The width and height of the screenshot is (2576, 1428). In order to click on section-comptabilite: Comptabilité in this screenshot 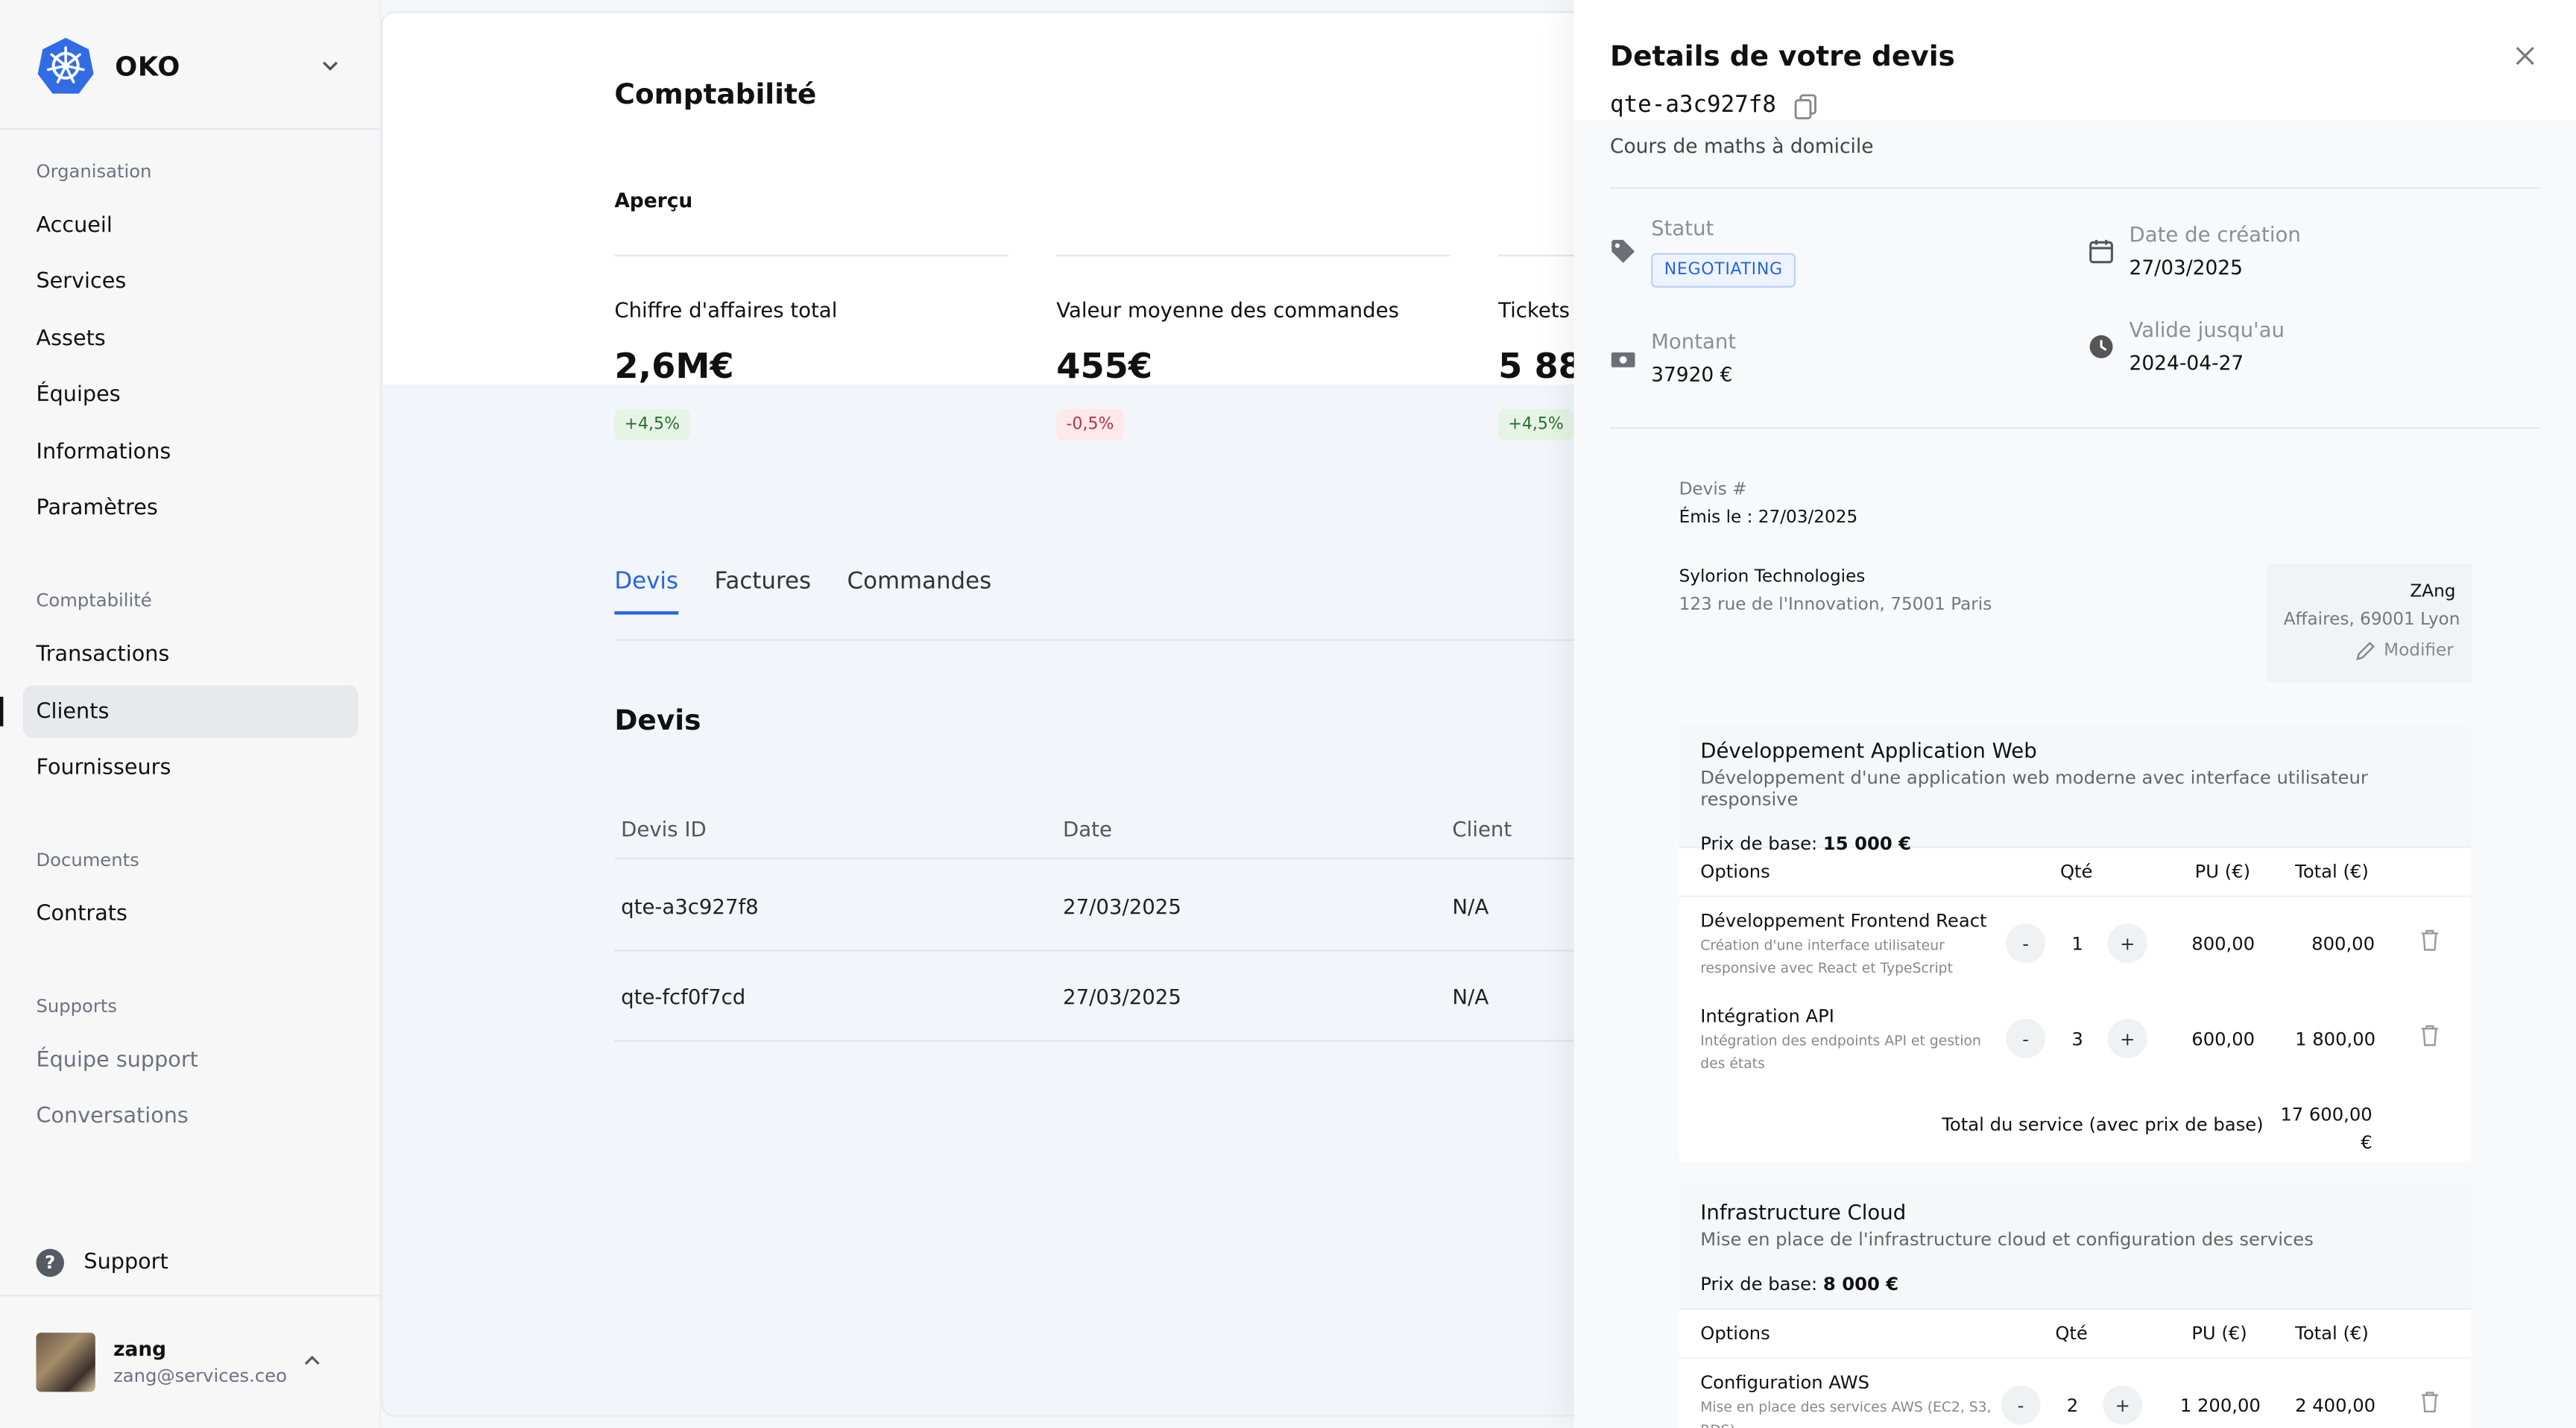, I will do `click(94, 601)`.